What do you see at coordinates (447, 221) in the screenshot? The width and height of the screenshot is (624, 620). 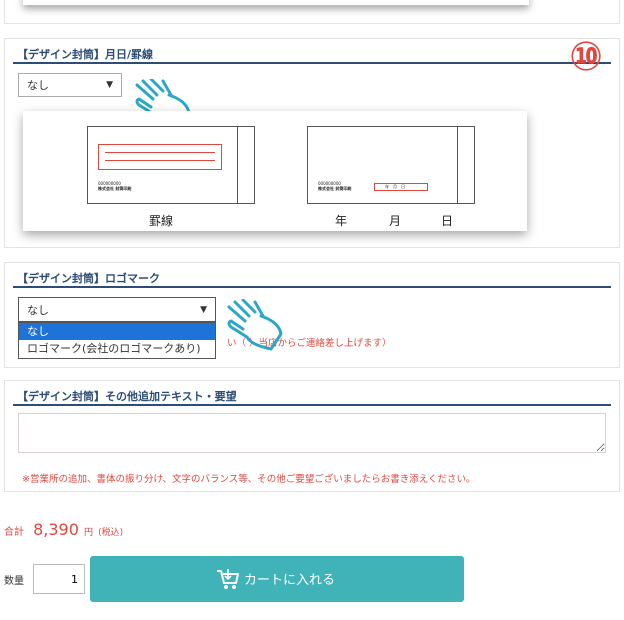 I see `caption-day: 日` at bounding box center [447, 221].